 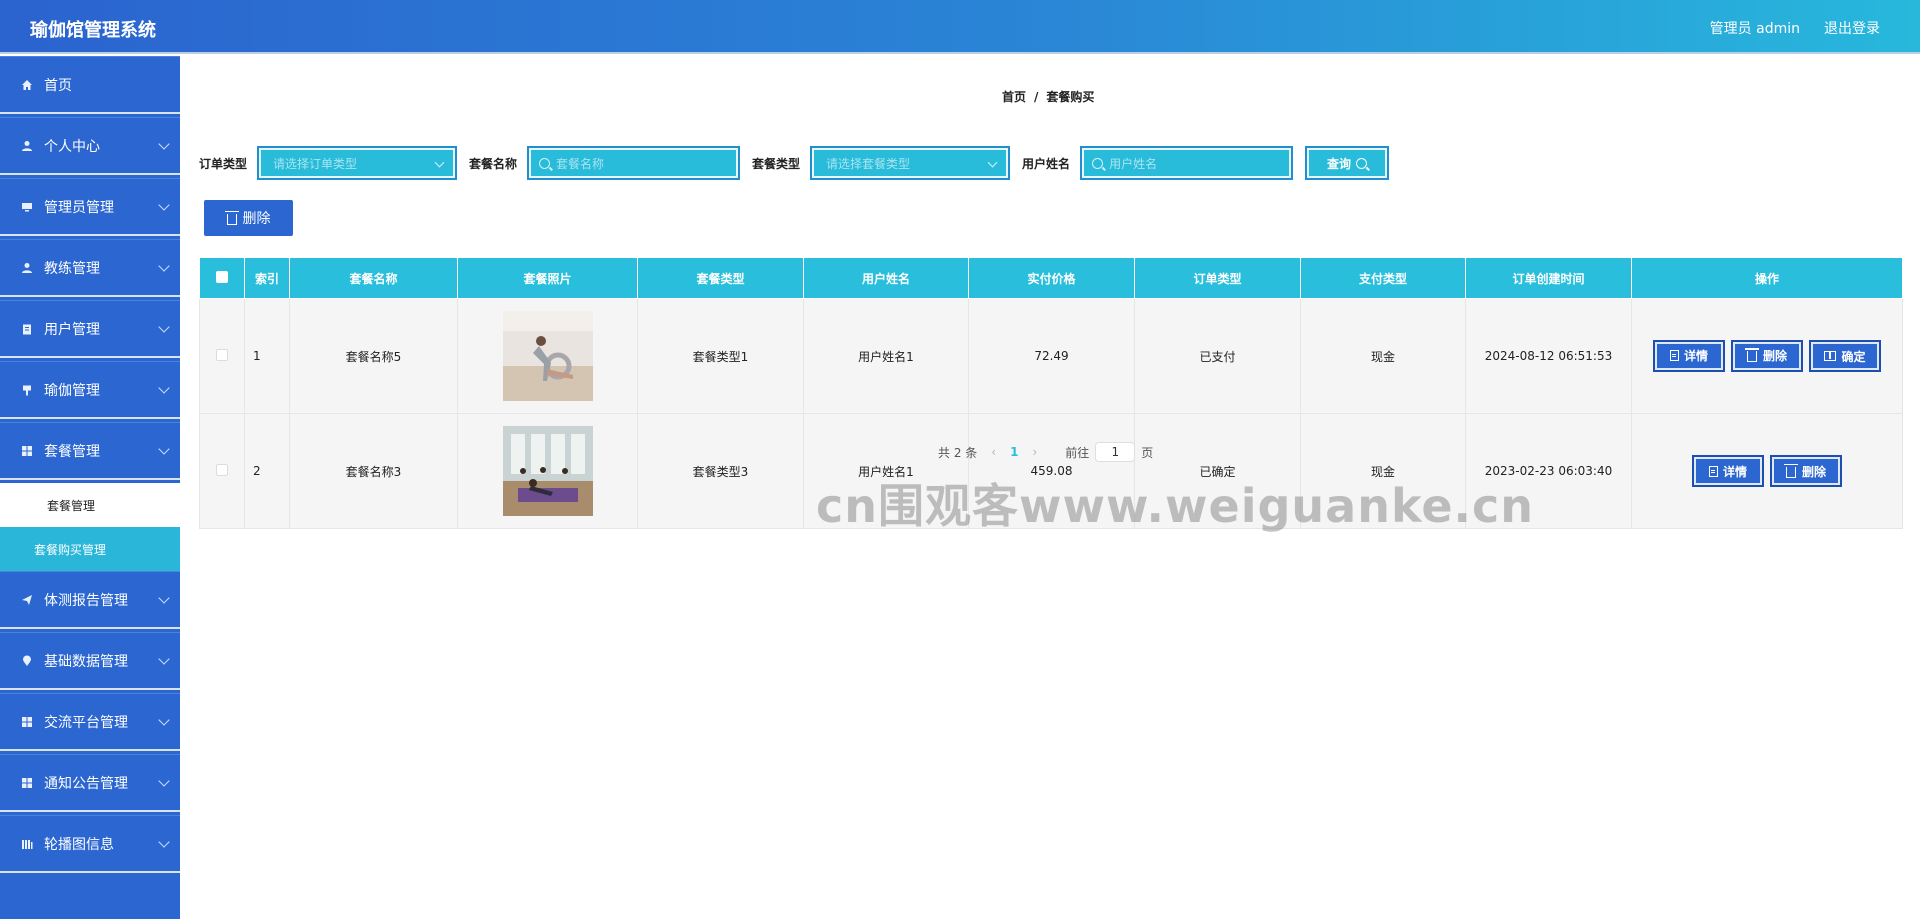 I want to click on app-title: 瑜伽馆管理系统, so click(x=93, y=30).